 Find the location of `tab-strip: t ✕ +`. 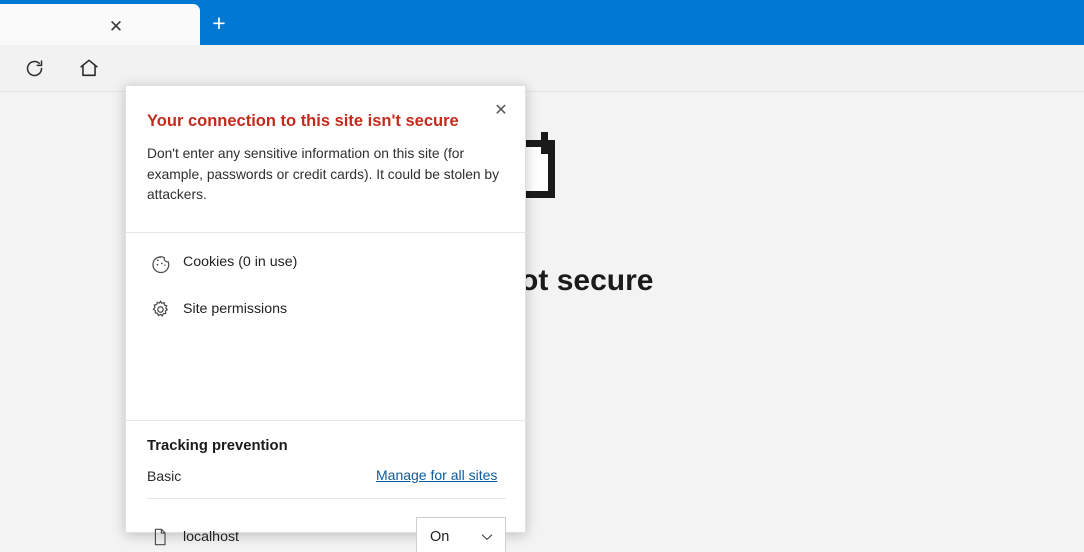

tab-strip: t ✕ + is located at coordinates (542, 22).